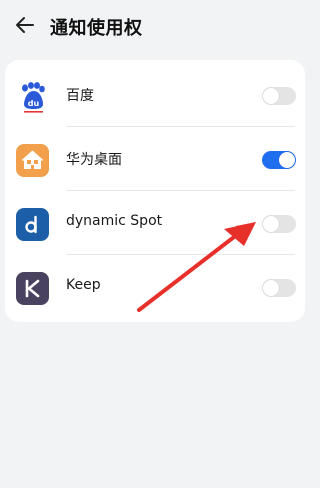  I want to click on back-arrow-icon, so click(25, 25).